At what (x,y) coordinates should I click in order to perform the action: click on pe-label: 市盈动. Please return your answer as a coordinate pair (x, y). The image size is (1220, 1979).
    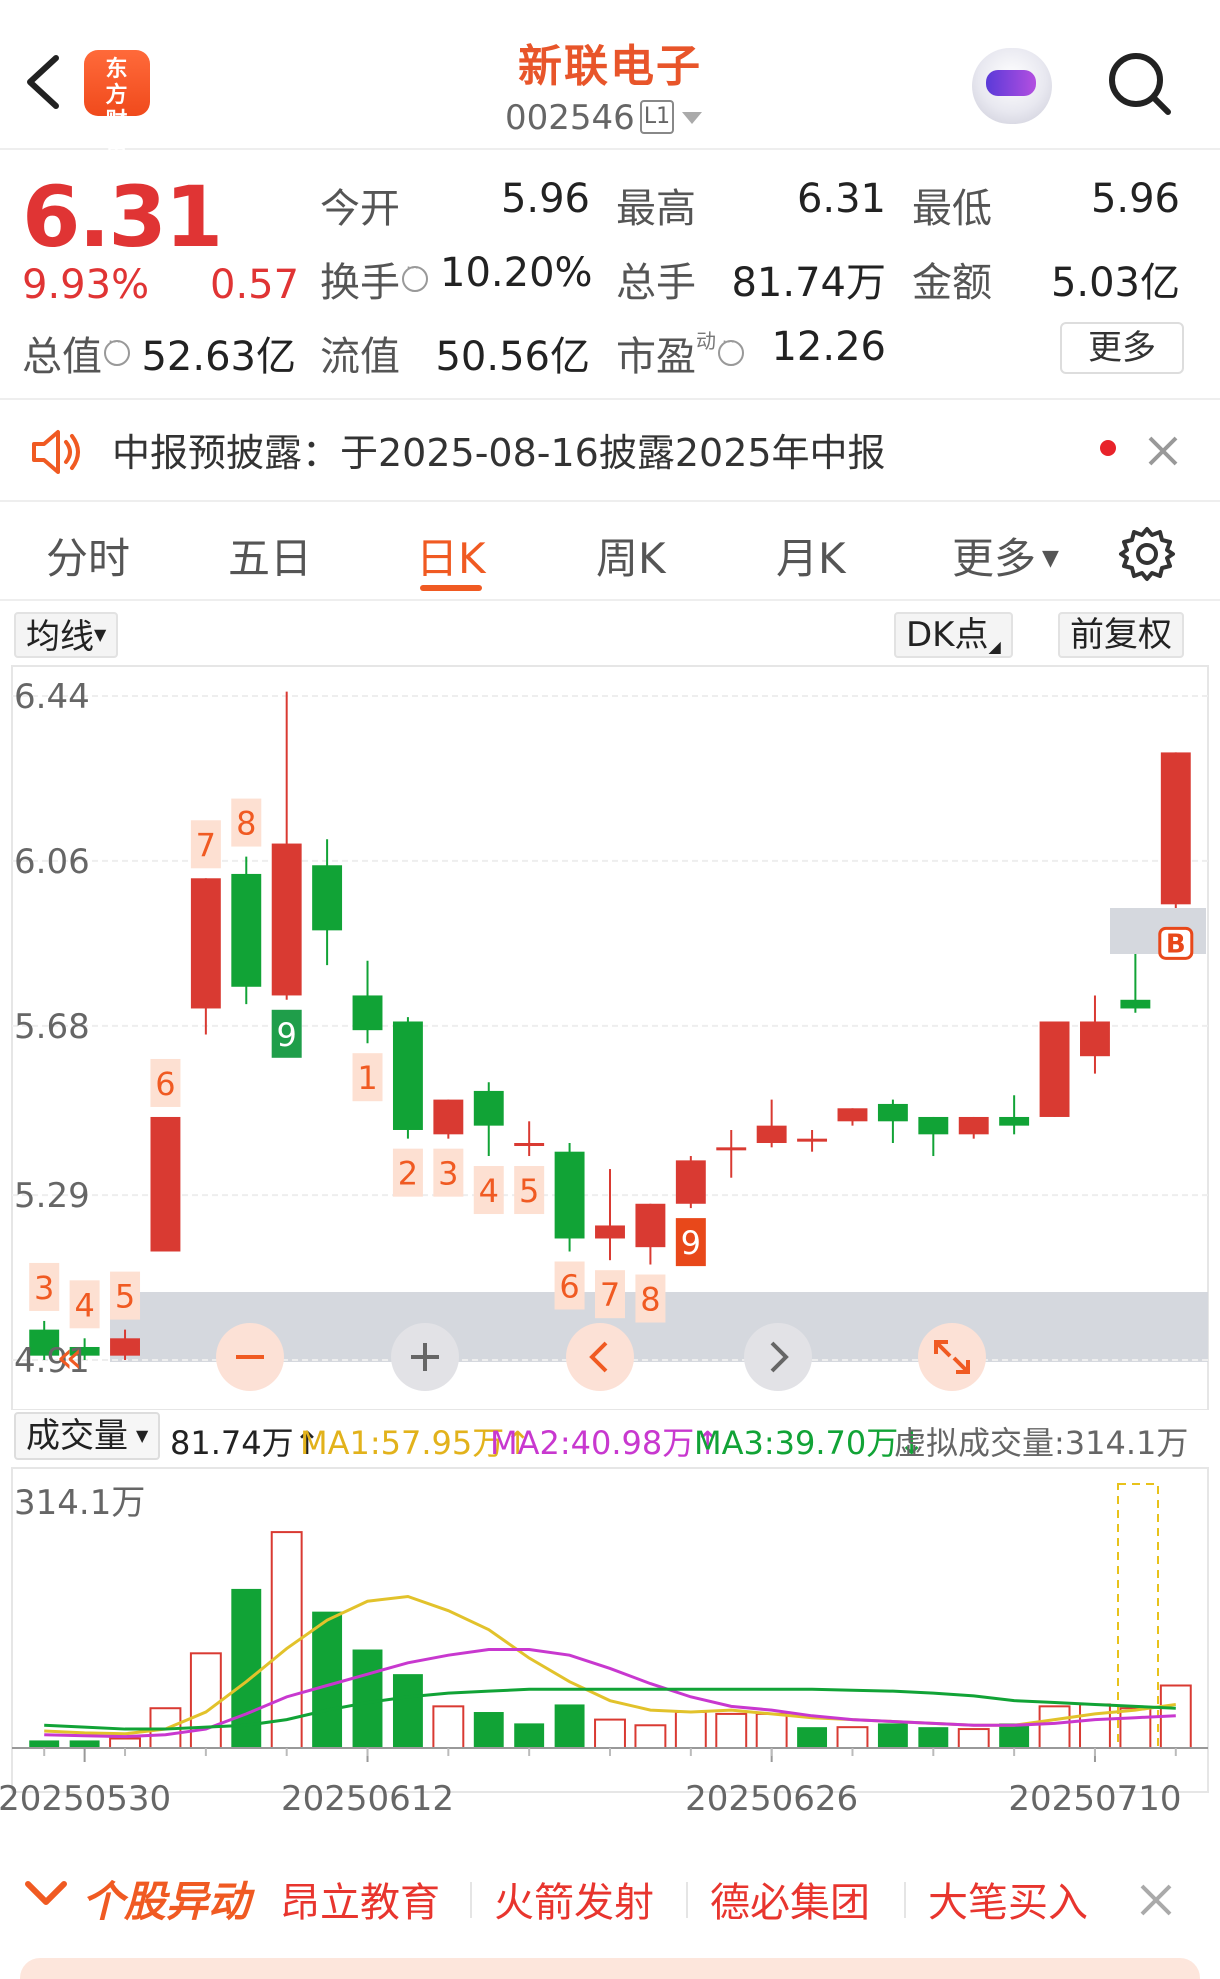
    Looking at the image, I should click on (680, 353).